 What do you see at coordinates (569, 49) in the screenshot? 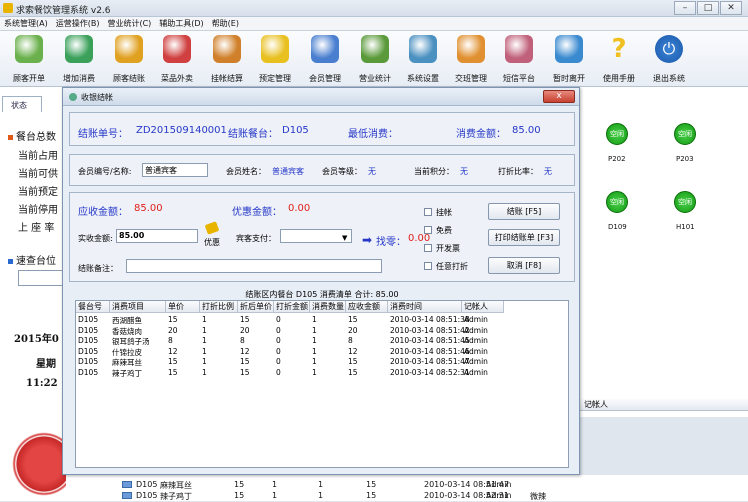
I see `away-person-icon` at bounding box center [569, 49].